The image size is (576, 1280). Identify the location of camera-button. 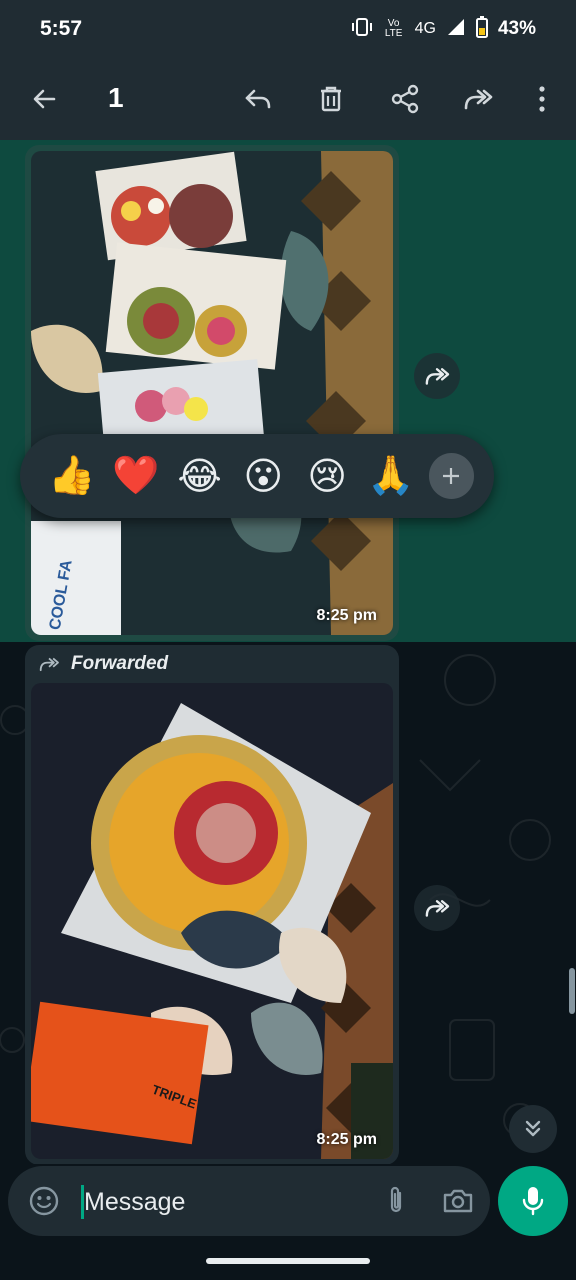
(458, 1201).